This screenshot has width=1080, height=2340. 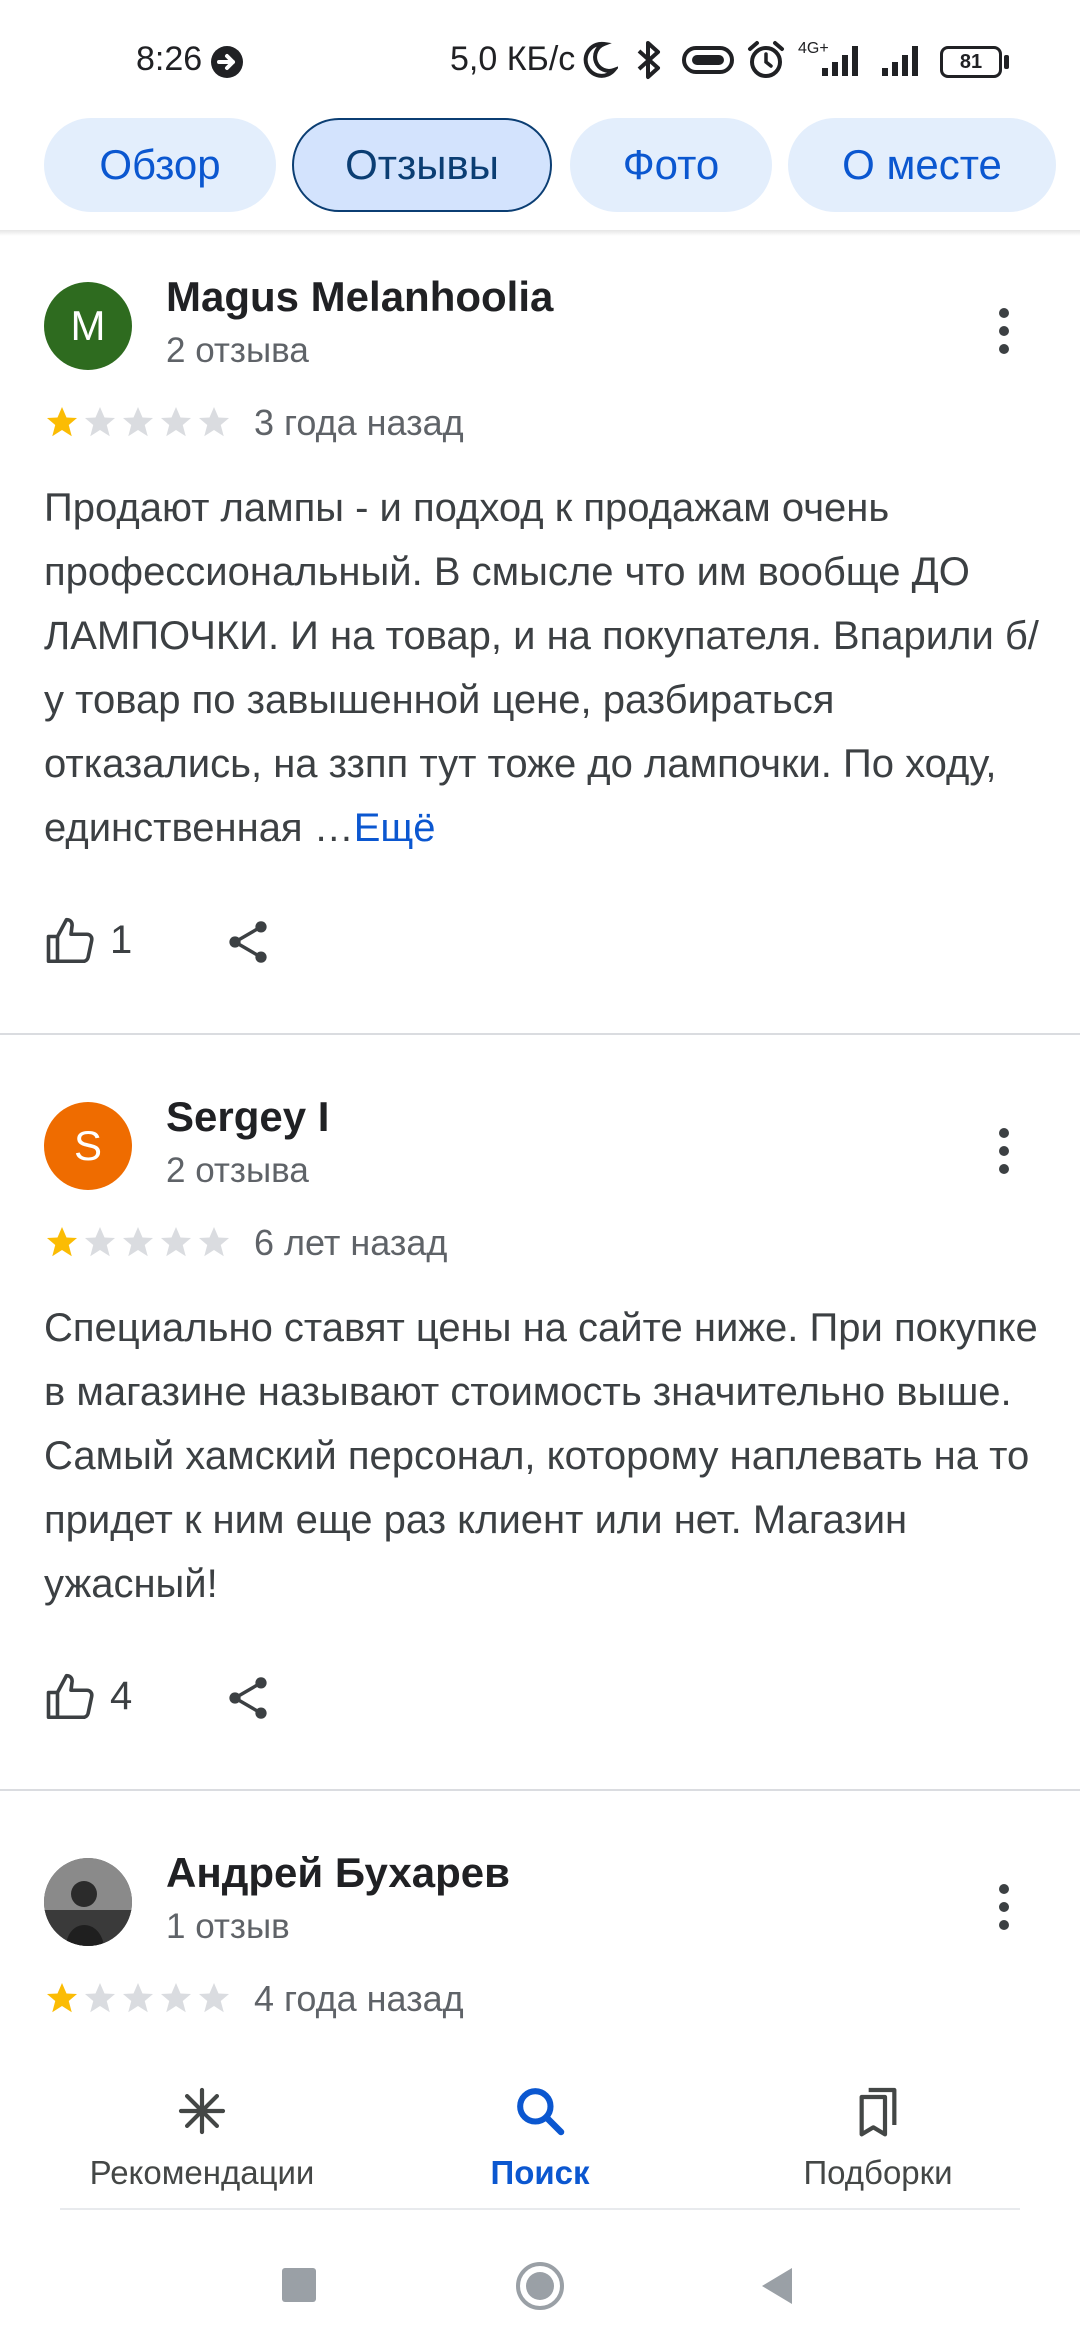 I want to click on author-review-count: 1 отзыв, so click(x=228, y=1926).